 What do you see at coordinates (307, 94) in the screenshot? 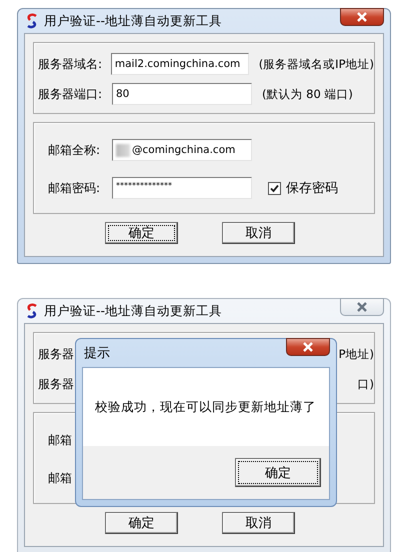
I see `field-hint: (默认为 80 端口)` at bounding box center [307, 94].